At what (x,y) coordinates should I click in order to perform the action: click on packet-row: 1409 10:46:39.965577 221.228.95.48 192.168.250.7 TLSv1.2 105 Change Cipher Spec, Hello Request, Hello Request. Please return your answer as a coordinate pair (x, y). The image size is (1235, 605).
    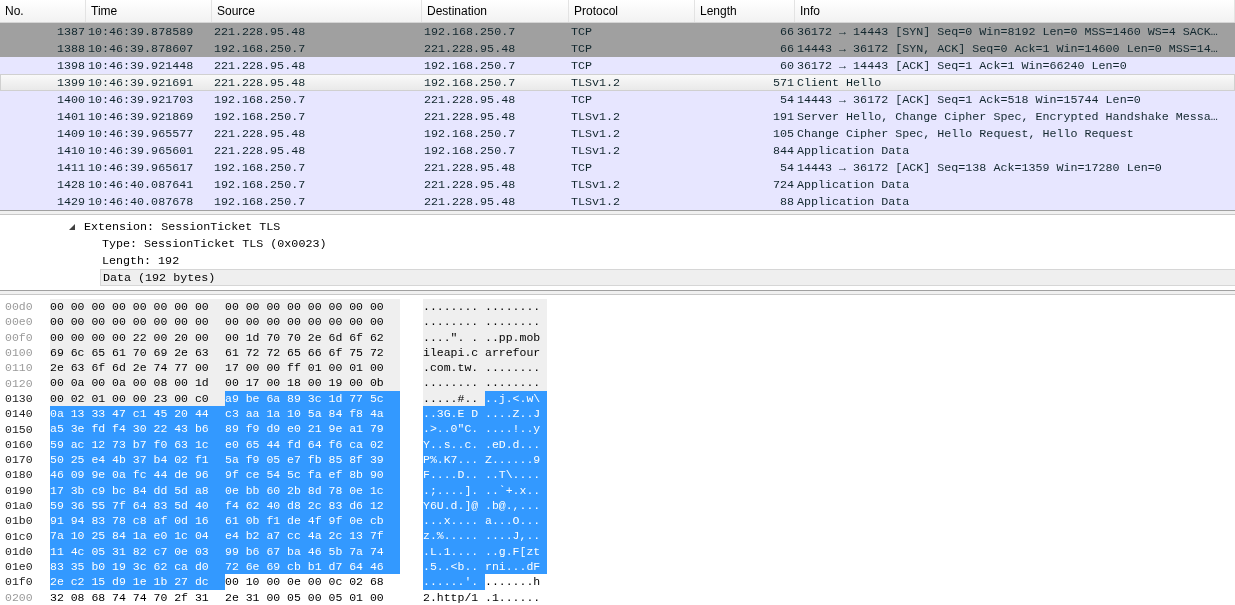
    Looking at the image, I should click on (617, 133).